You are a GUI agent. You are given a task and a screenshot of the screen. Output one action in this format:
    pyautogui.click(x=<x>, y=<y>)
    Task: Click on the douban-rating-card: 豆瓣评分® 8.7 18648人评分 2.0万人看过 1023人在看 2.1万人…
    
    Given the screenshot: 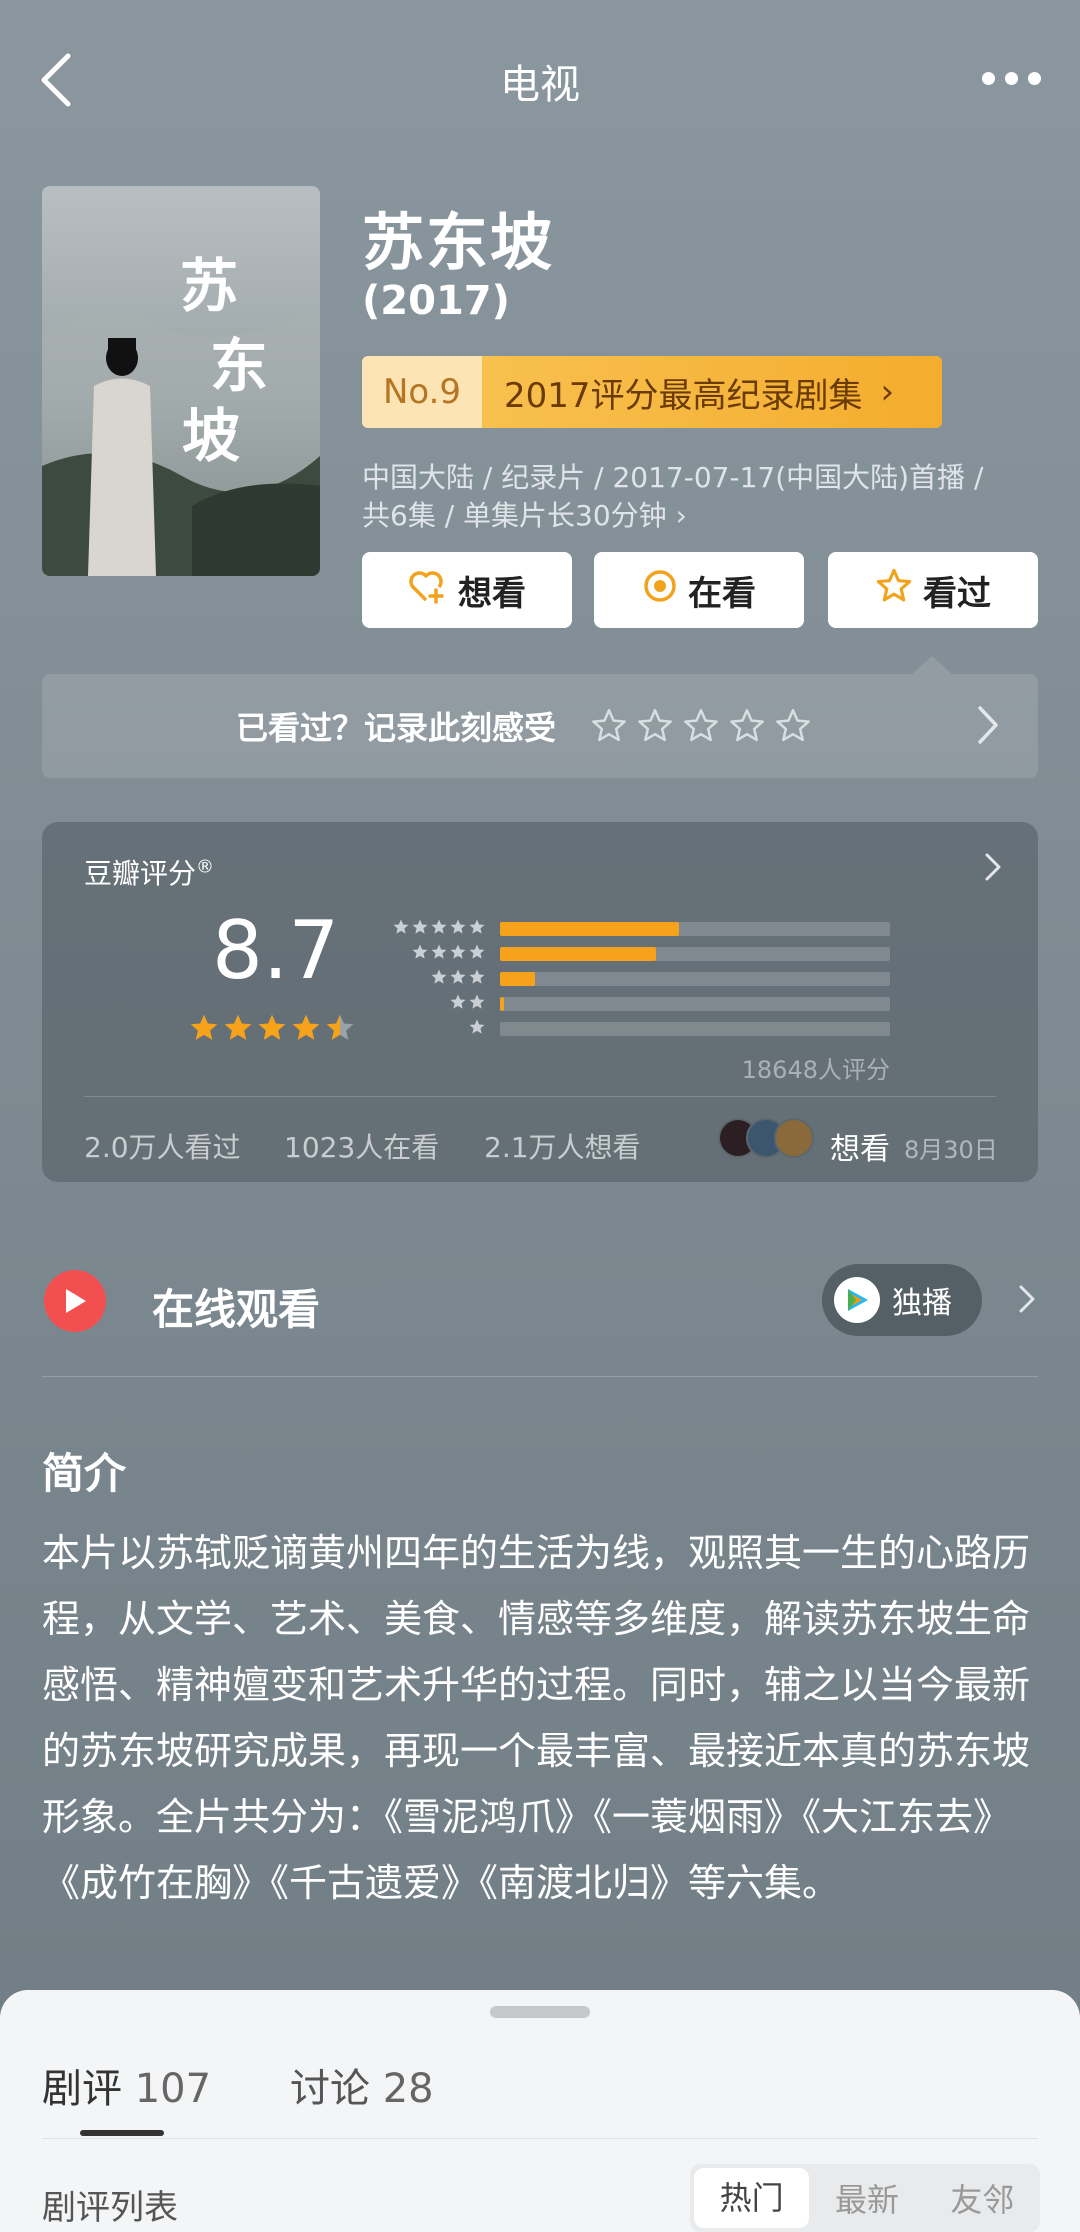 What is the action you would take?
    pyautogui.click(x=540, y=1002)
    